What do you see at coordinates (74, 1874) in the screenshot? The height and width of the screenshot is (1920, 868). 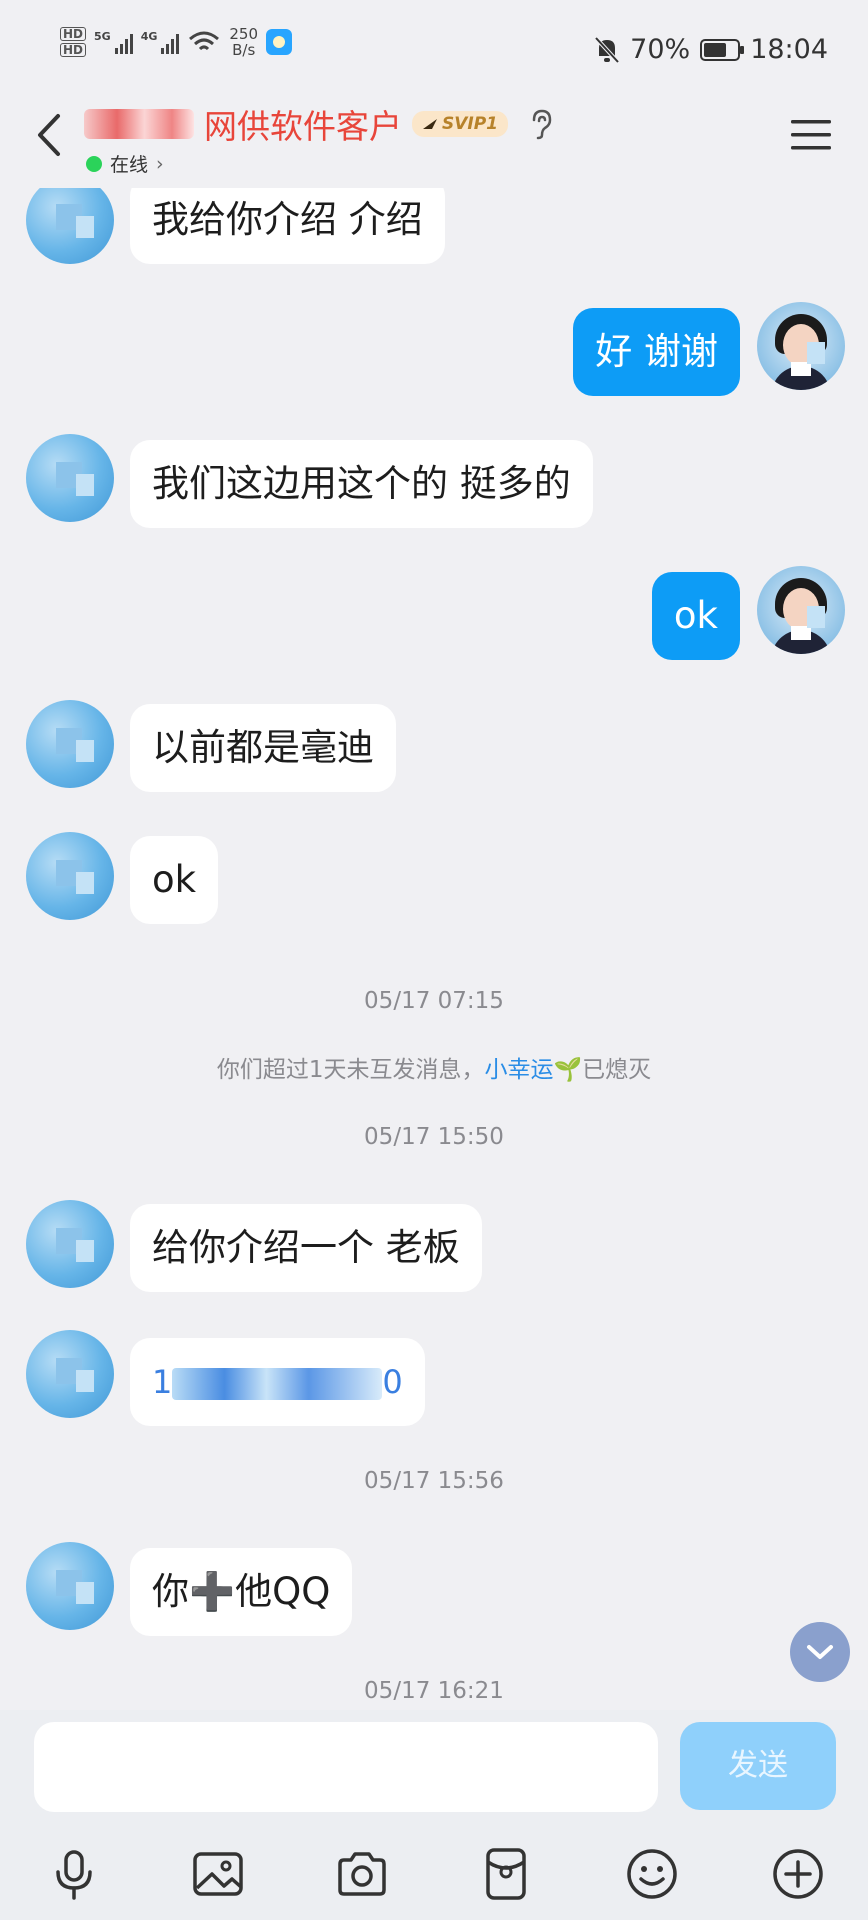 I see `mic-icon` at bounding box center [74, 1874].